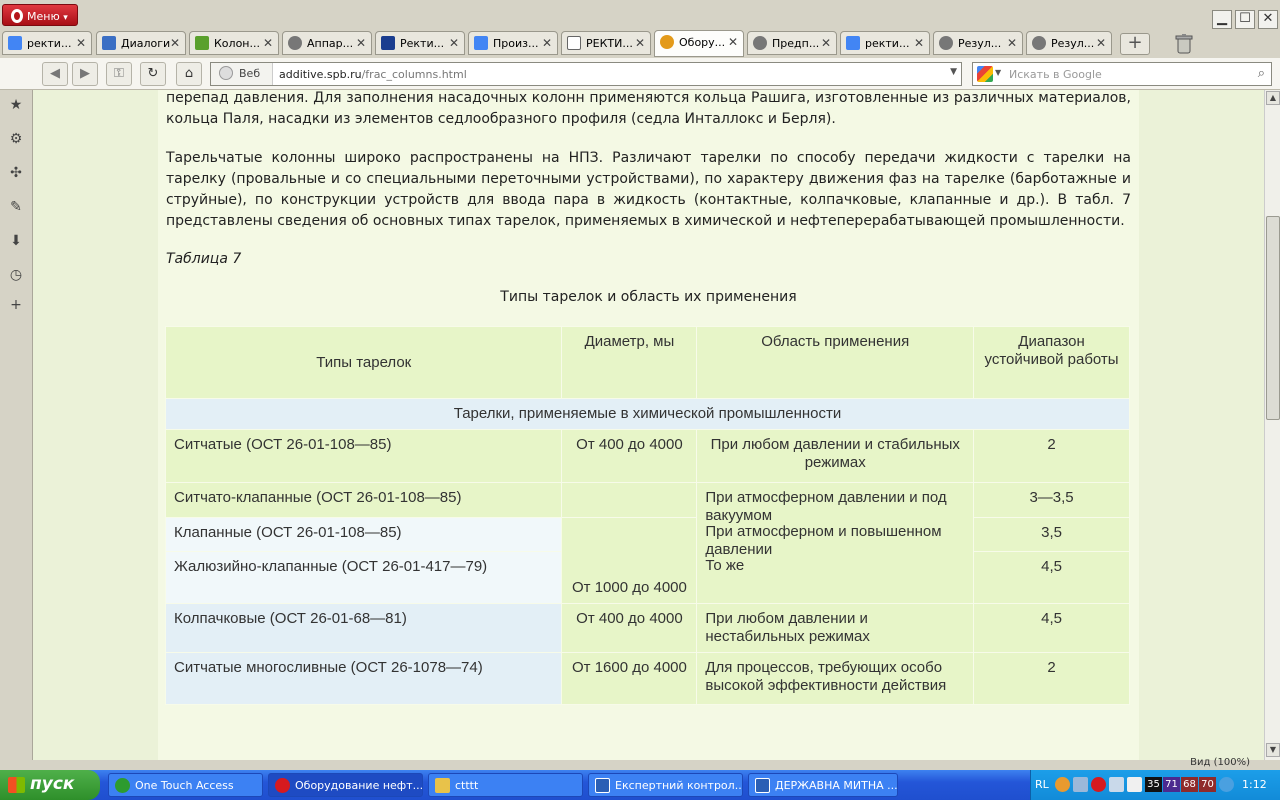  What do you see at coordinates (885, 43) in the screenshot?
I see `tab-10: ректи... ✕` at bounding box center [885, 43].